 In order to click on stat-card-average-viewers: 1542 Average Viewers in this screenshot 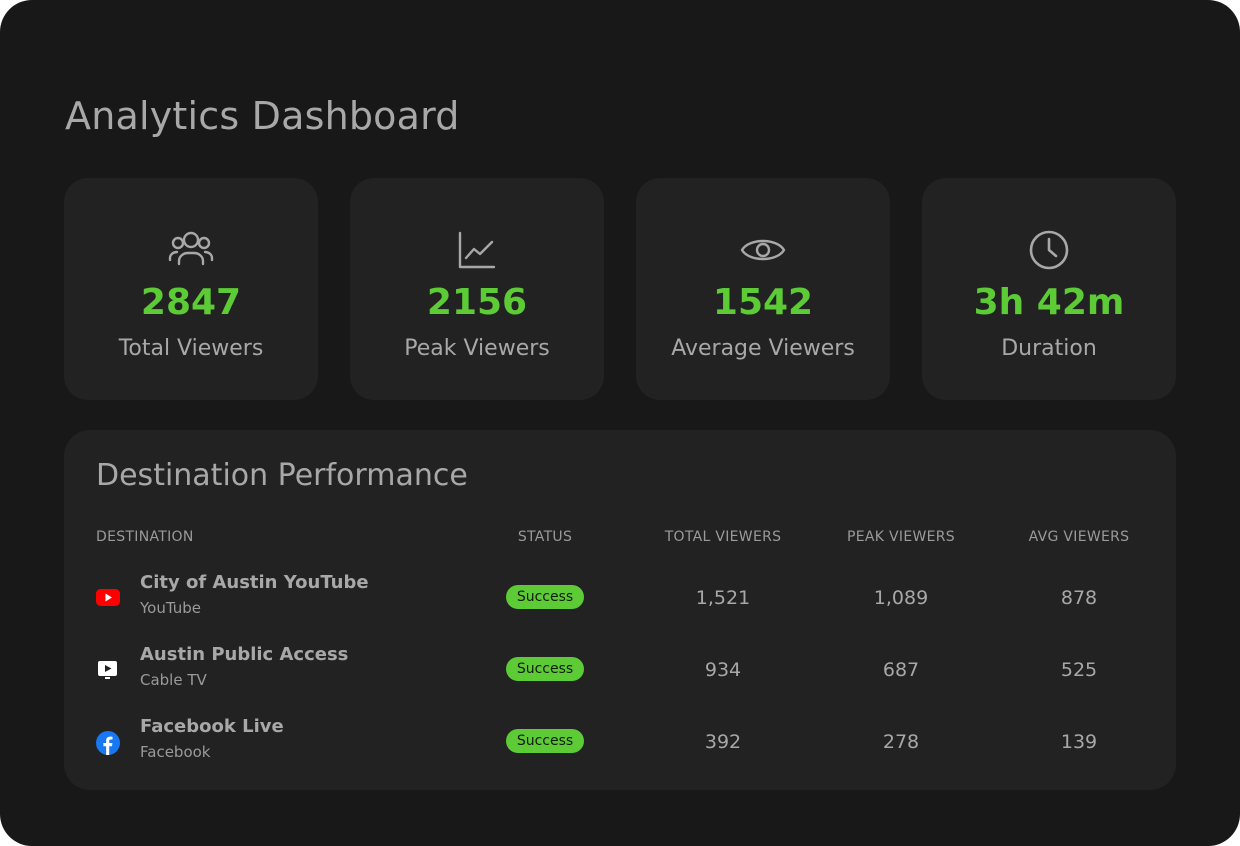, I will do `click(763, 289)`.